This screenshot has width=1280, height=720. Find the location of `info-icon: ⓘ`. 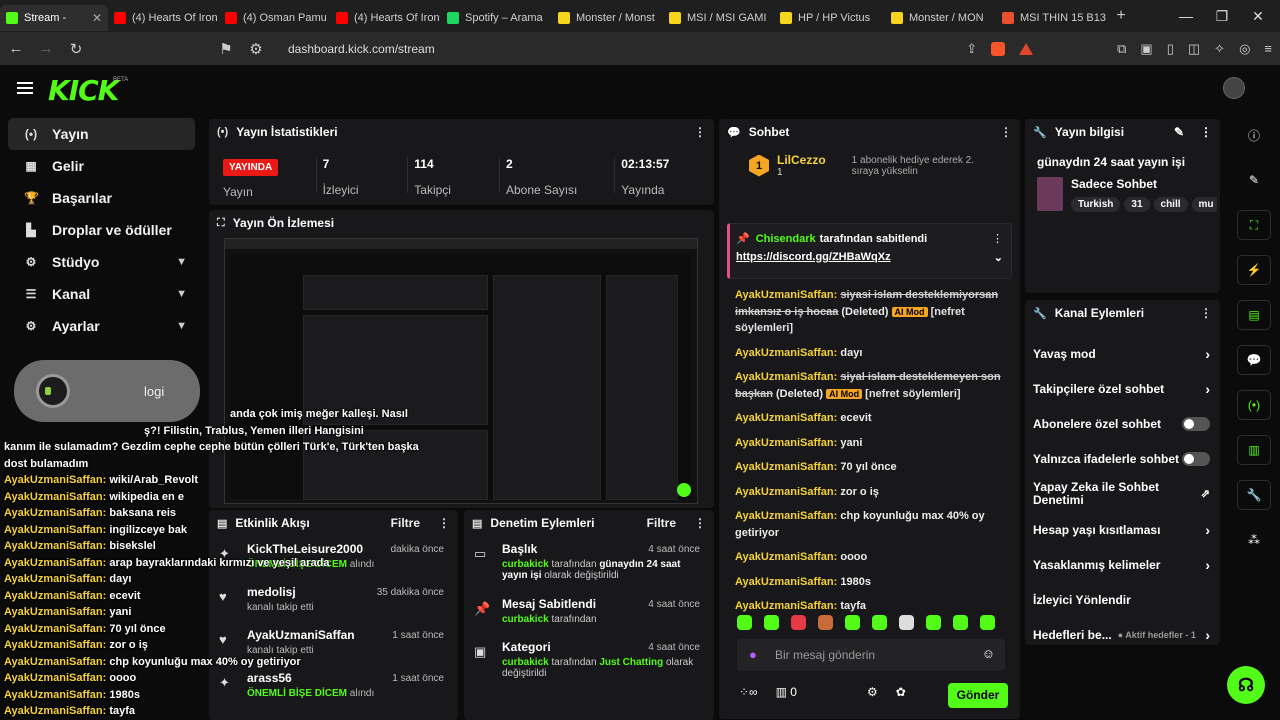

info-icon: ⓘ is located at coordinates (1254, 135).